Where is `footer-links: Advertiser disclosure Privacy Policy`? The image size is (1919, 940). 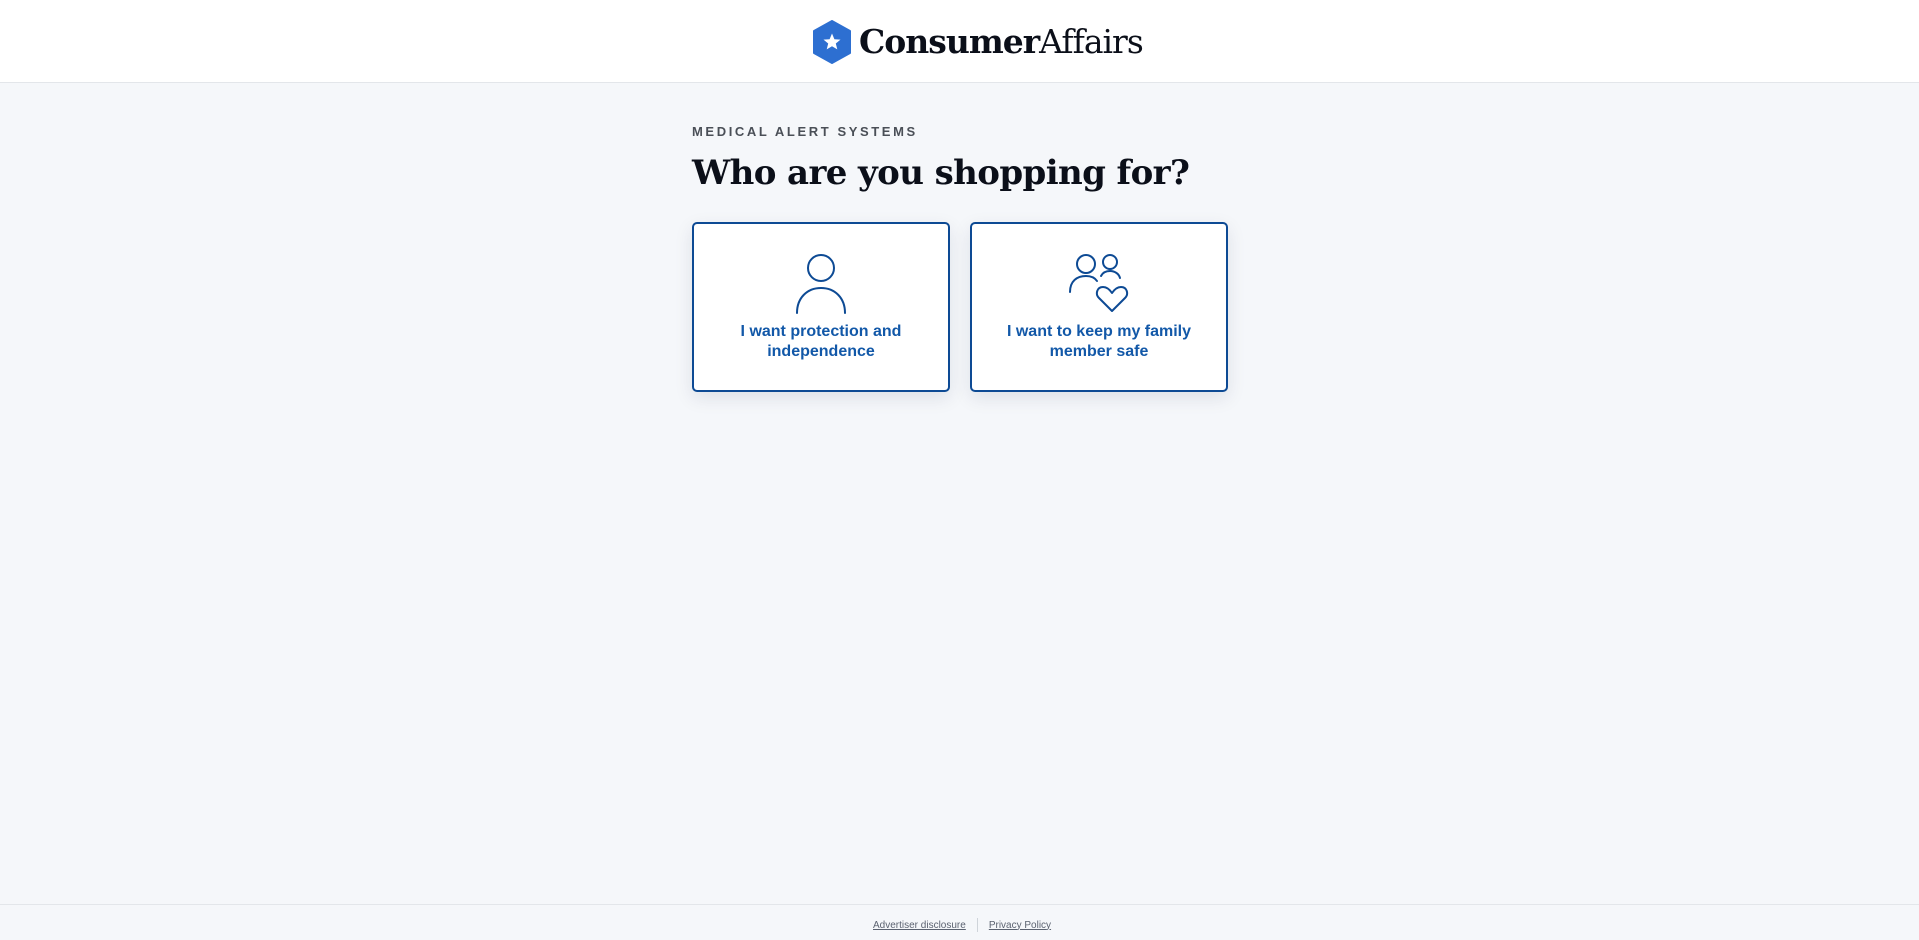
footer-links: Advertiser disclosure Privacy Policy is located at coordinates (962, 925).